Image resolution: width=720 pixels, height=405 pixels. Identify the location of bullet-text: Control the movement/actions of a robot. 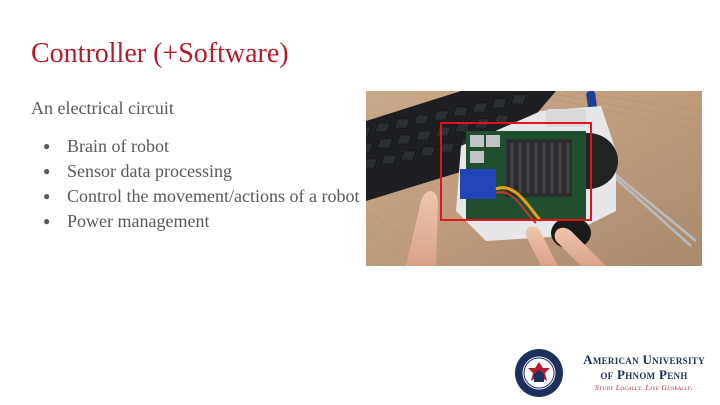
(213, 196).